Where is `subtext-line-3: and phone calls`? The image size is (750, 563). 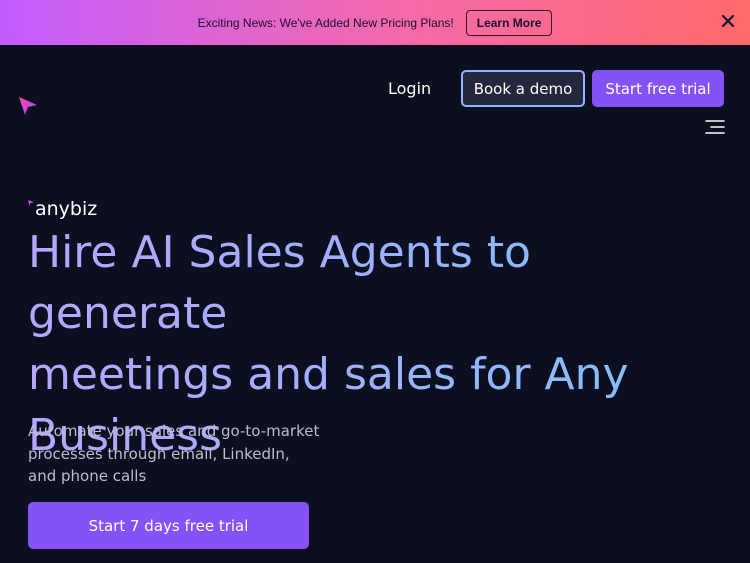
subtext-line-3: and phone calls is located at coordinates (87, 476).